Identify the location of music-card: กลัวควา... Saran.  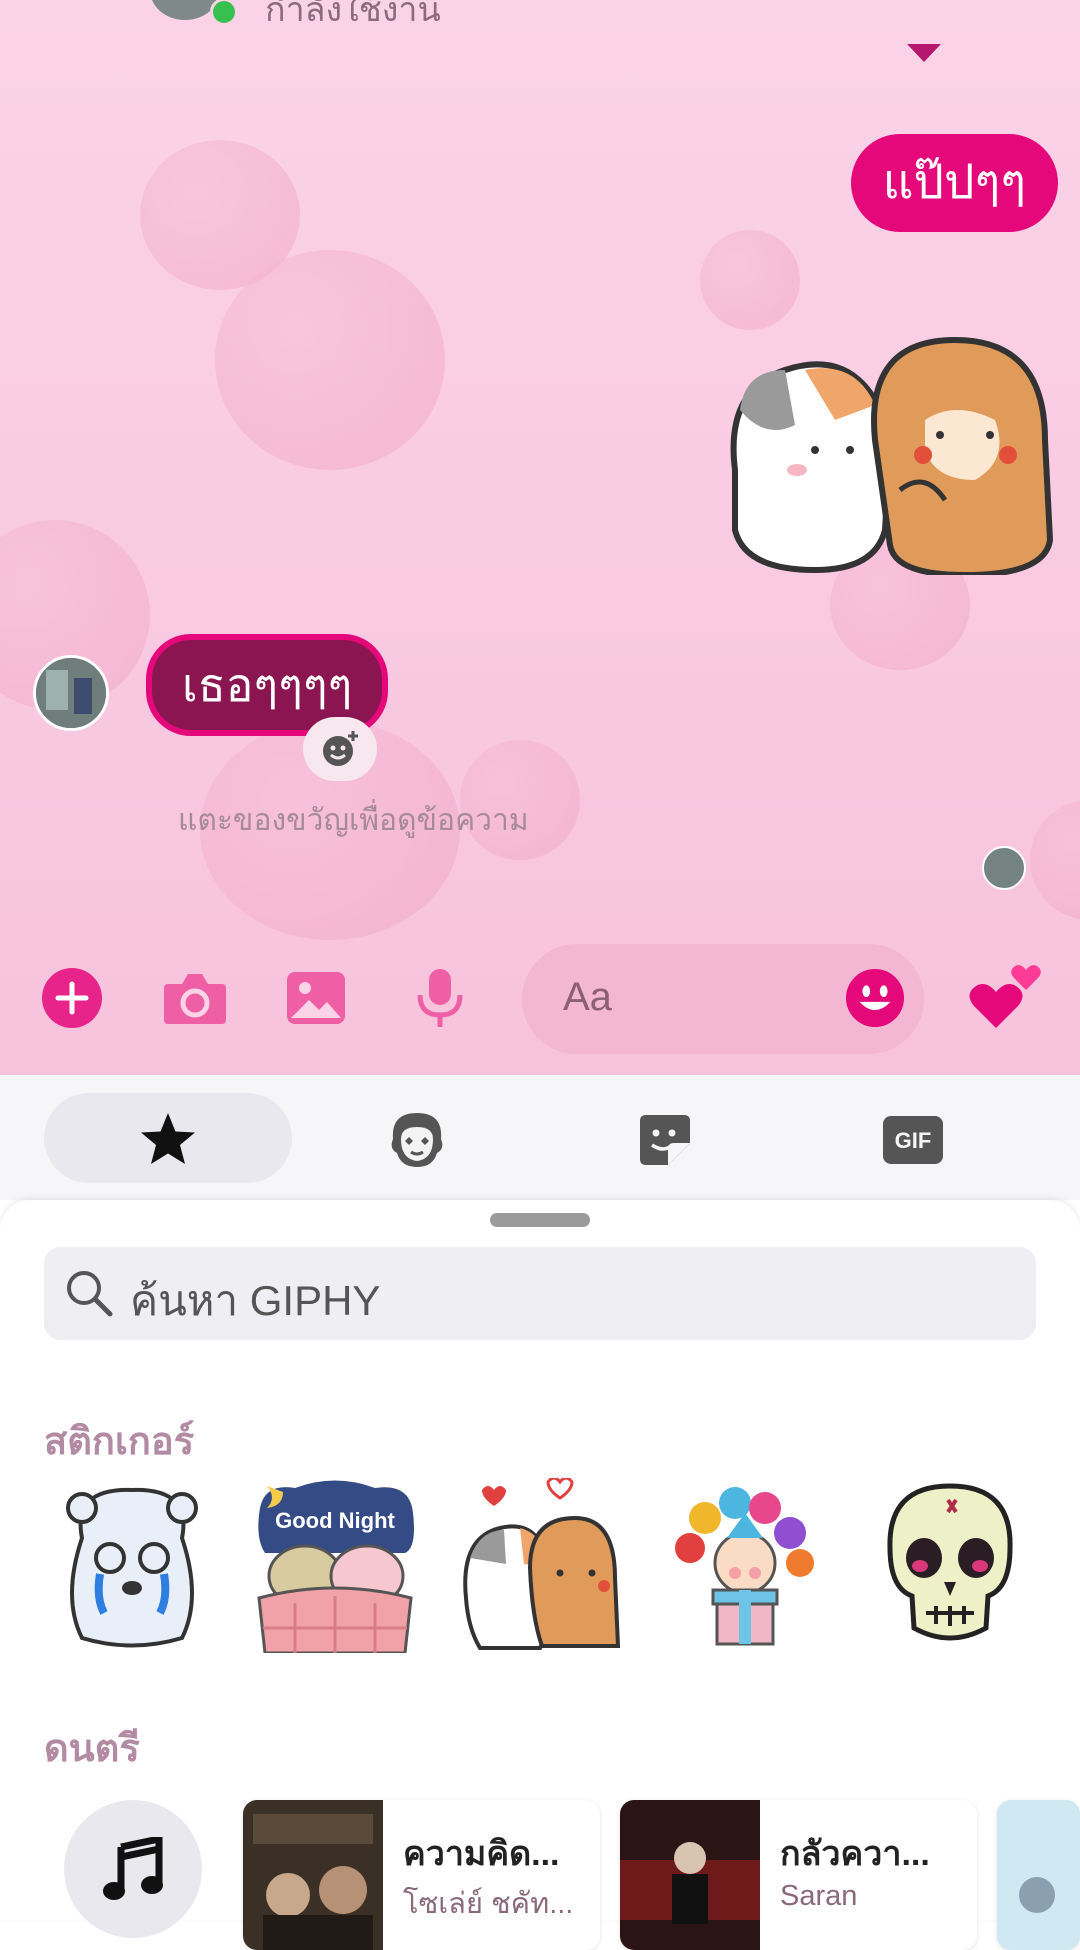
(798, 1875).